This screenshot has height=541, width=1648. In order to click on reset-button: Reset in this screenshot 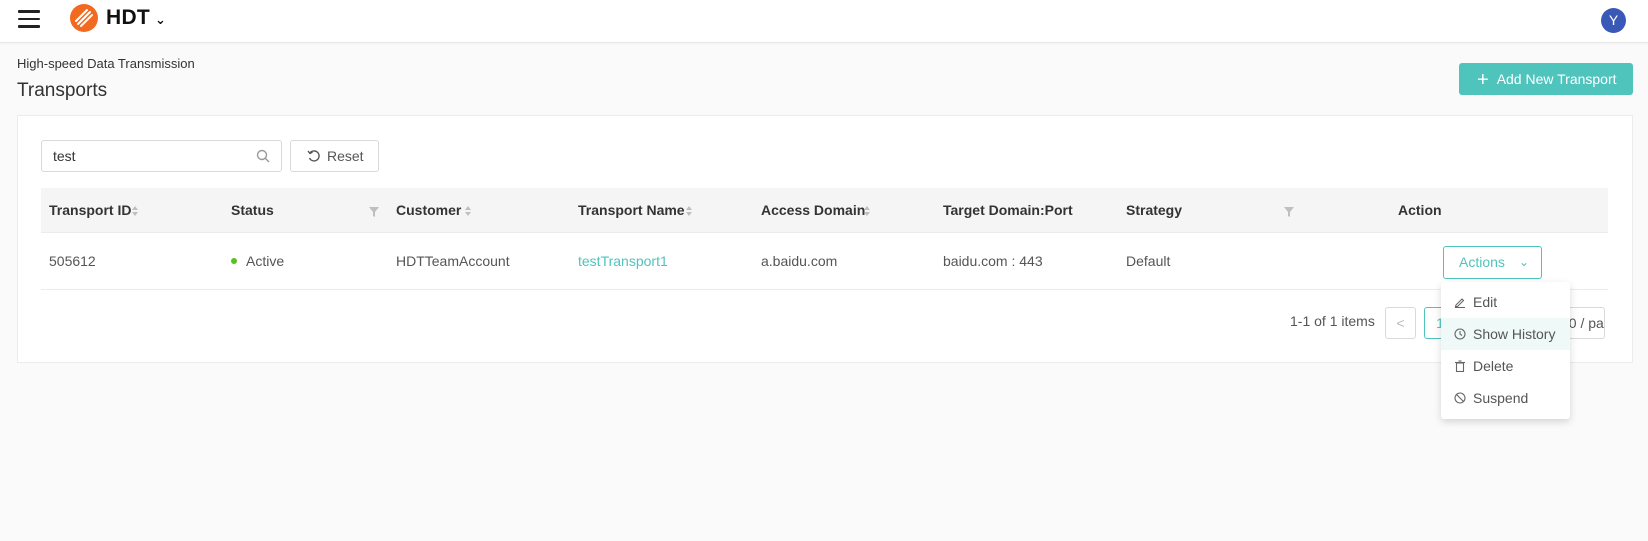, I will do `click(334, 156)`.